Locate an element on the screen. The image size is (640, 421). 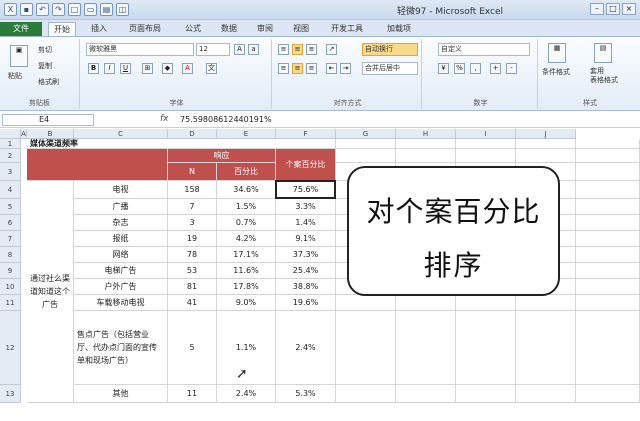
column-header-J: J is located at coordinates (546, 134).